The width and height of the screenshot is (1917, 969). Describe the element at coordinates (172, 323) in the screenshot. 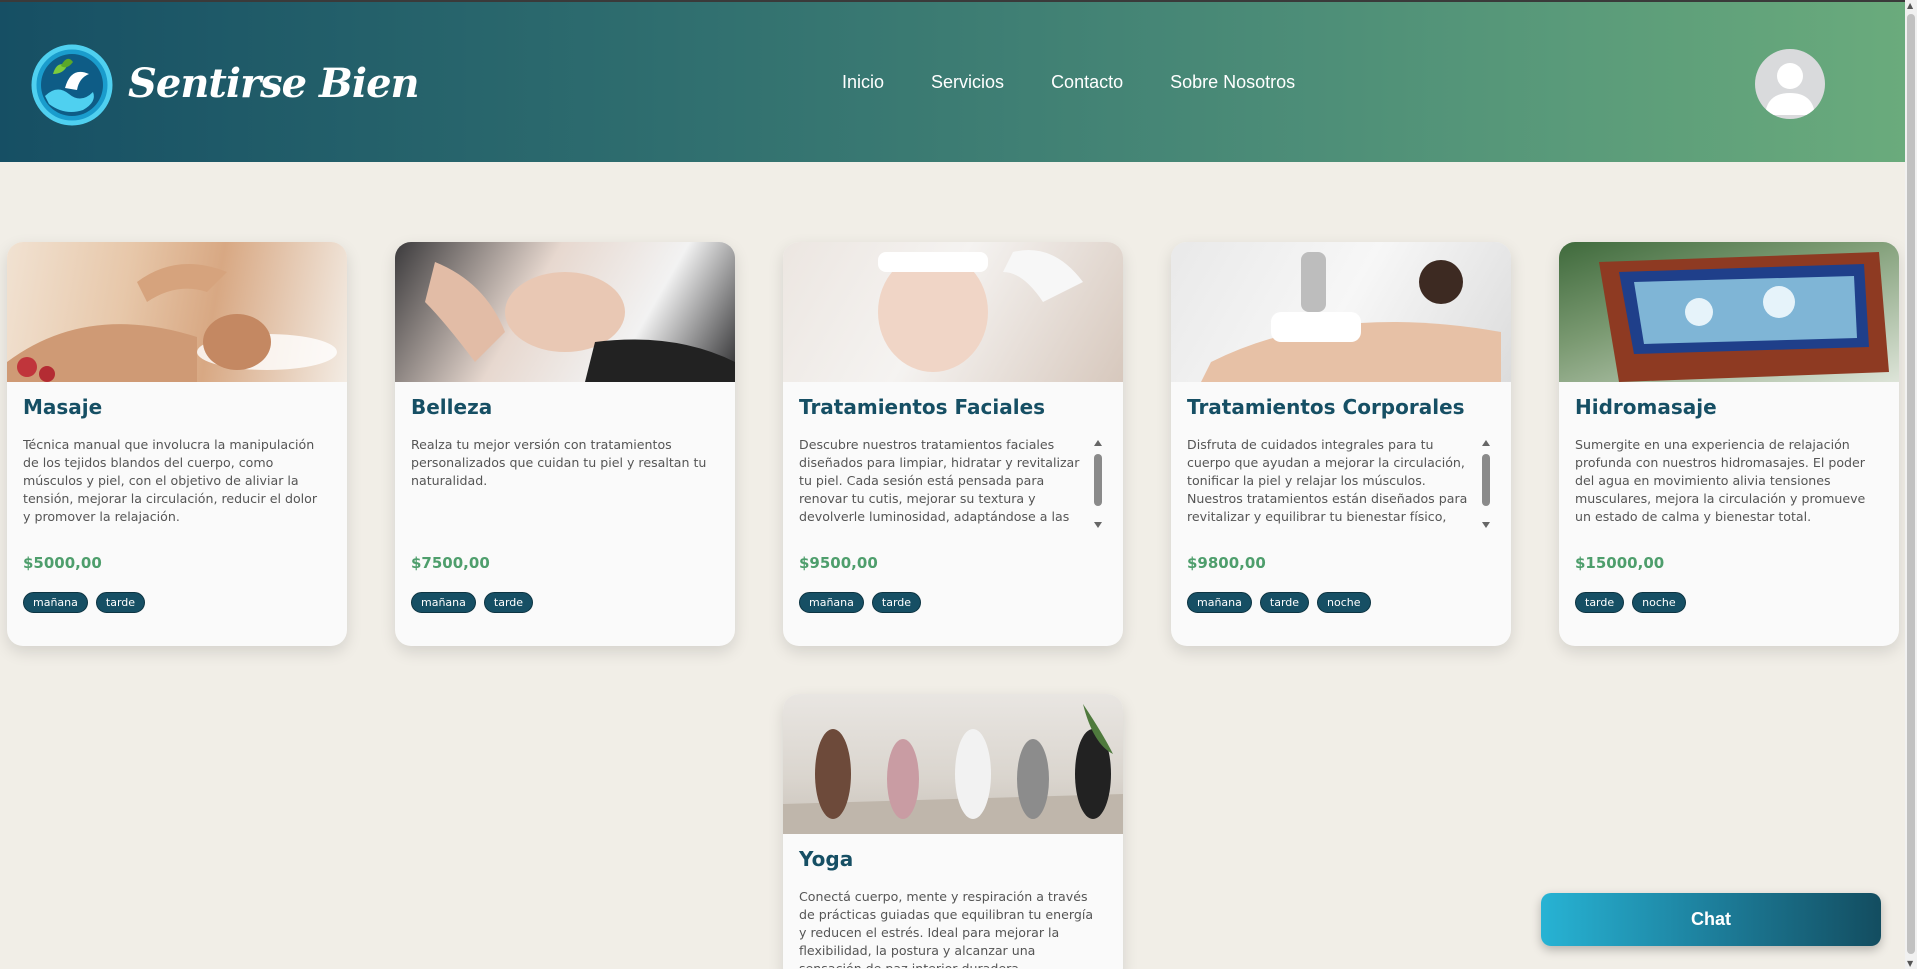

I see `massage-photo` at that location.